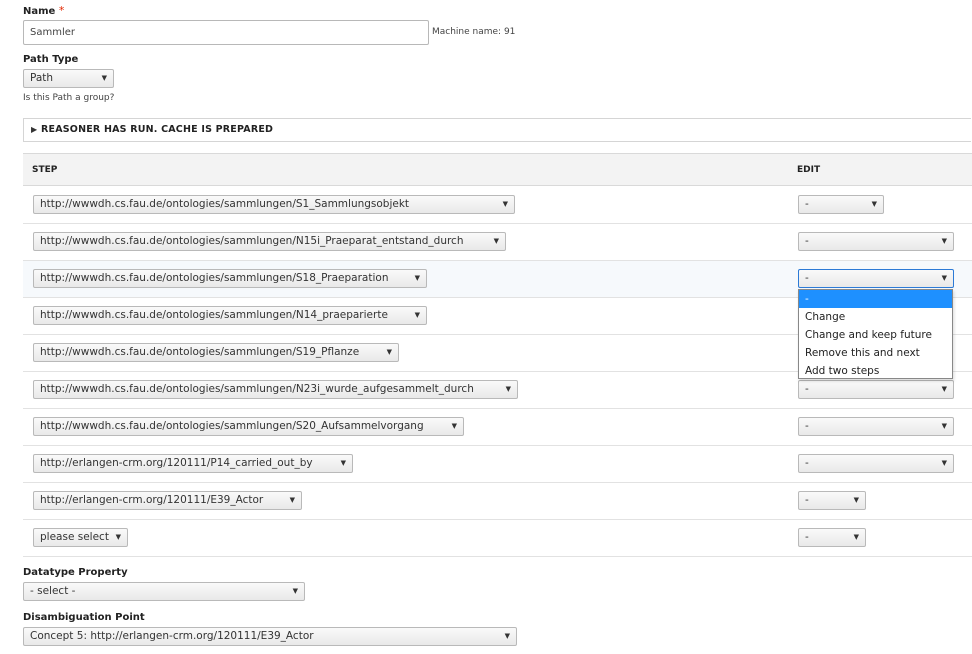 This screenshot has width=972, height=654. Describe the element at coordinates (876, 426) in the screenshot. I see `edit-select-7: - ▼` at that location.